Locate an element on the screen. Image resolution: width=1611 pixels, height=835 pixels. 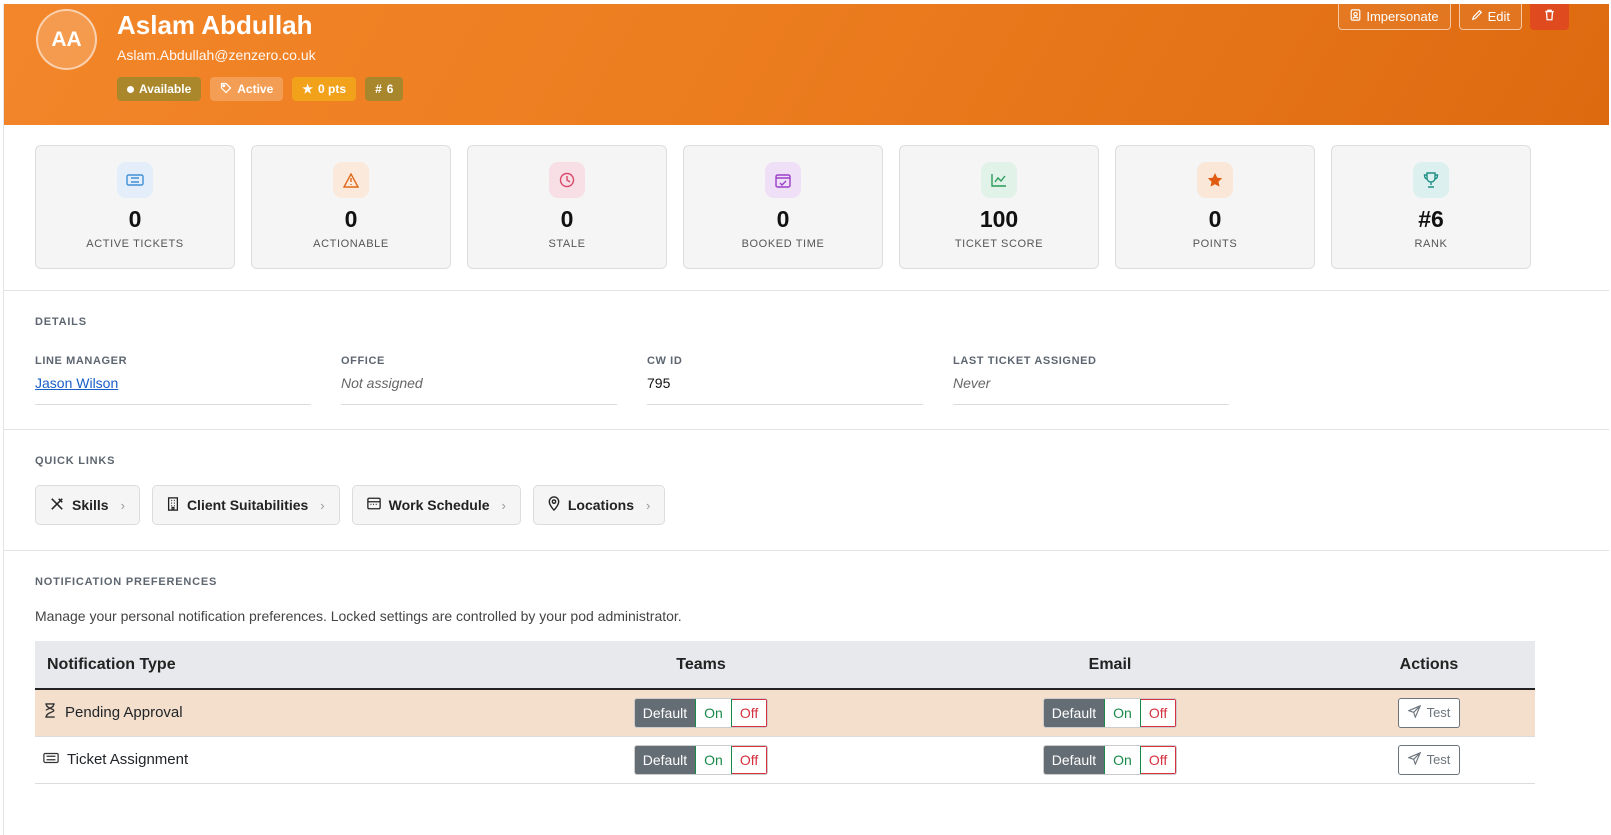
quick-link-label: Locations is located at coordinates (600, 505).